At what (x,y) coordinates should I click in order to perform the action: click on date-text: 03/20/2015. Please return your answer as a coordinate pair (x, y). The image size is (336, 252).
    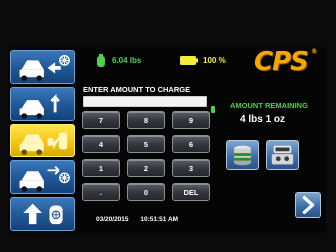
    Looking at the image, I should click on (112, 219).